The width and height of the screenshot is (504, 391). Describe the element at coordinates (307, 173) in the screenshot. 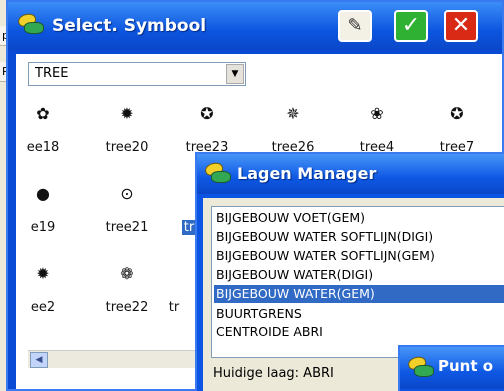

I see `window-title: Lagen Manager` at that location.